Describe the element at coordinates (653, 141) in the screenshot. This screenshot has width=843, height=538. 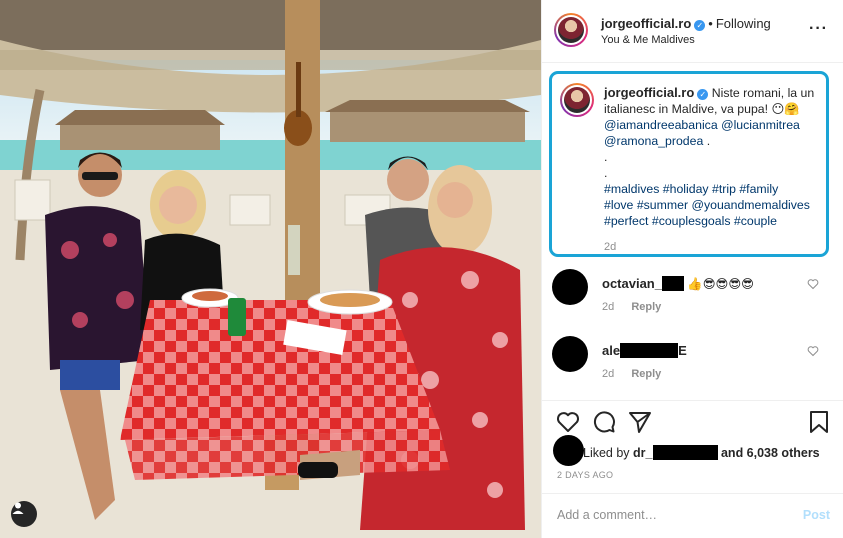
I see `mention-link: @ramona_prodea` at that location.